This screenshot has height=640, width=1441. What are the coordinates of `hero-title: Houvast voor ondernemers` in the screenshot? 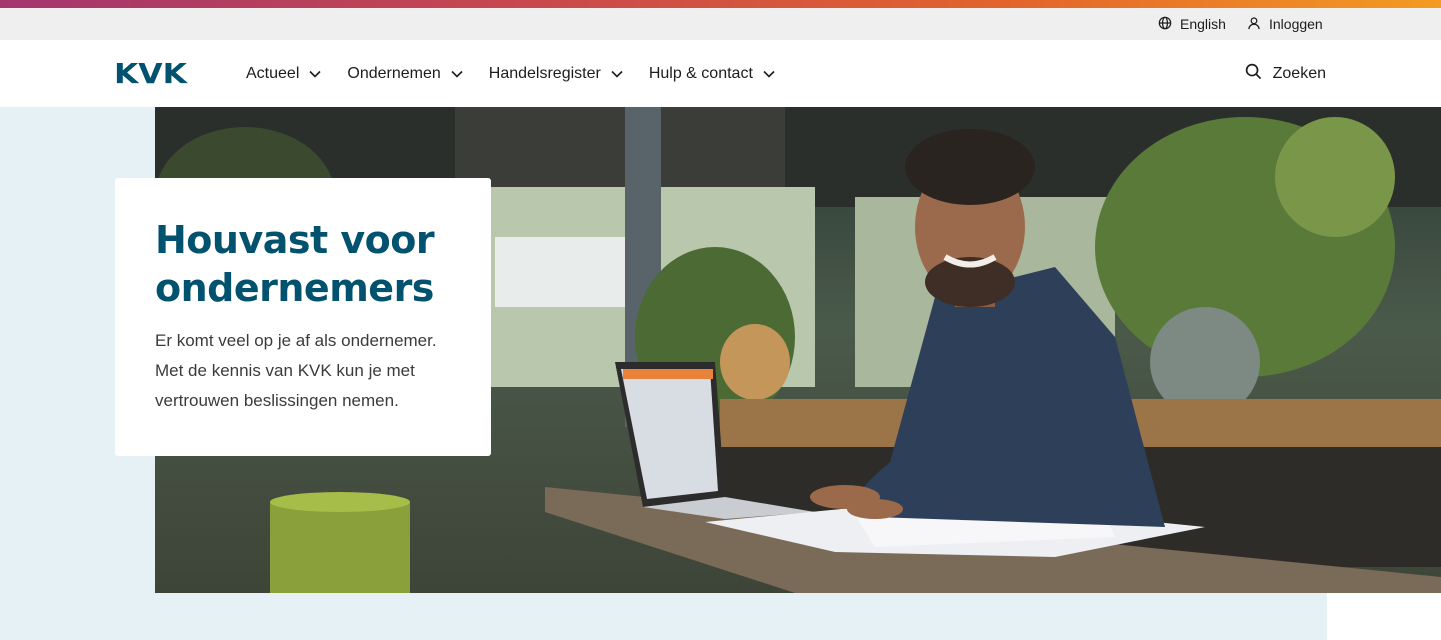 It's located at (303, 264).